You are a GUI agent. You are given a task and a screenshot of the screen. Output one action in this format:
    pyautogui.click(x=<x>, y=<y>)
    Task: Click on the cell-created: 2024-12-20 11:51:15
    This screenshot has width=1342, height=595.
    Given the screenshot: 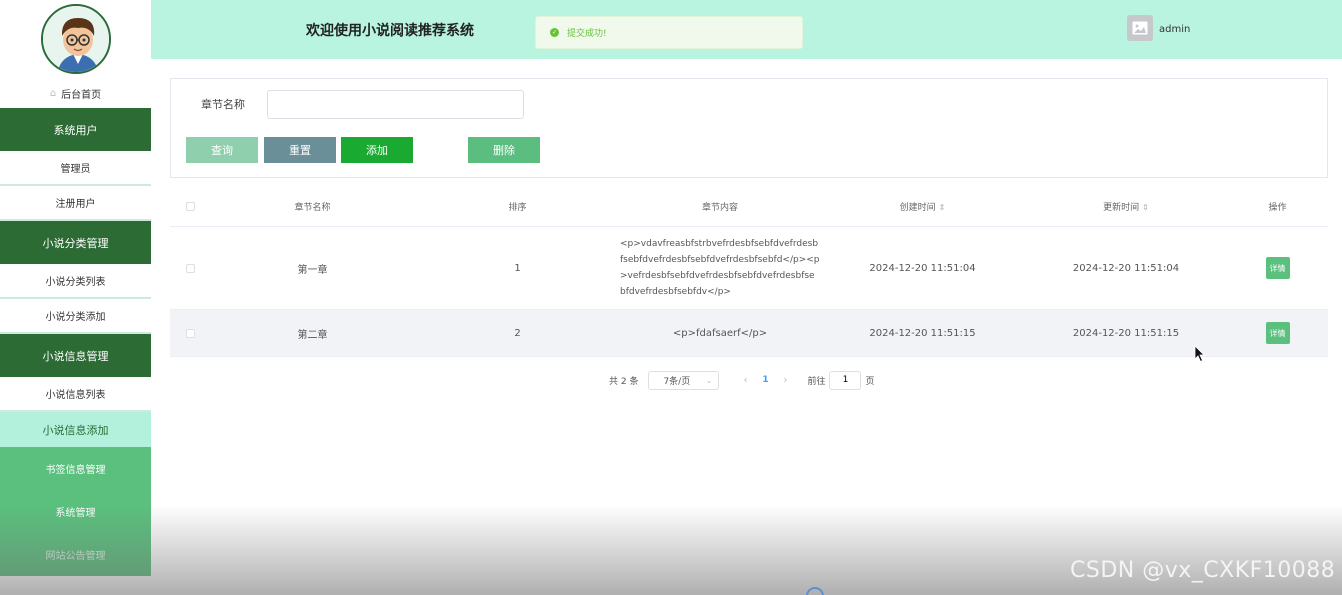 What is the action you would take?
    pyautogui.click(x=922, y=333)
    